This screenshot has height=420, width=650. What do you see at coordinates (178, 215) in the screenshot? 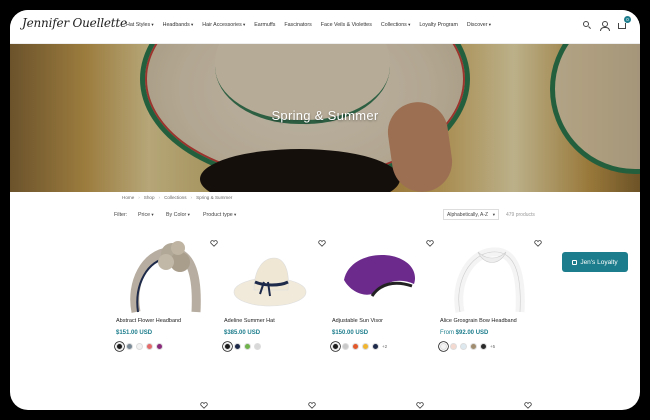
I see `filter-color-dropdown: By Color` at bounding box center [178, 215].